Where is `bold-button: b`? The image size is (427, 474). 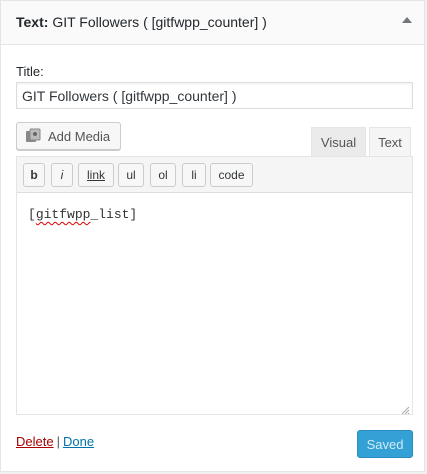 bold-button: b is located at coordinates (34, 175).